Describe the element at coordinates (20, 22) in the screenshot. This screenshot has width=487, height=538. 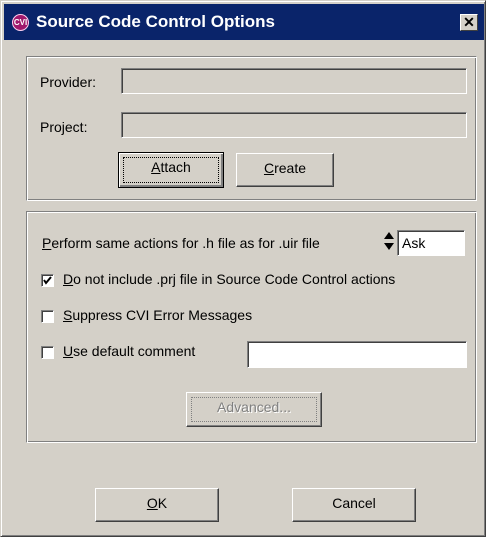
I see `cvi-app-icon: CVI` at that location.